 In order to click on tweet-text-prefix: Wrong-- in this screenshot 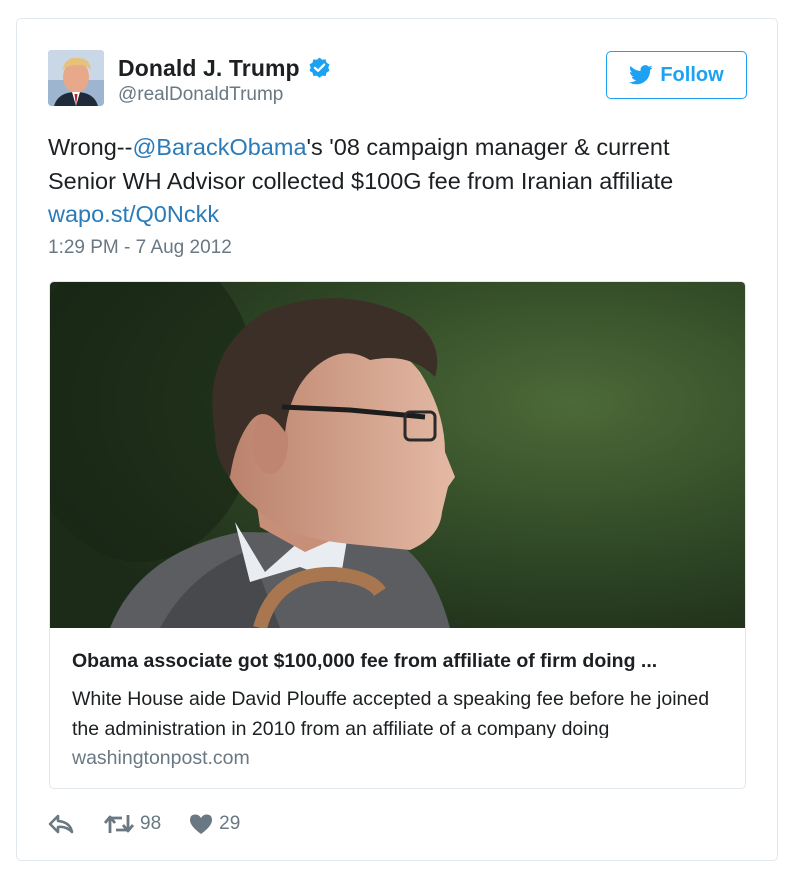, I will do `click(90, 147)`.